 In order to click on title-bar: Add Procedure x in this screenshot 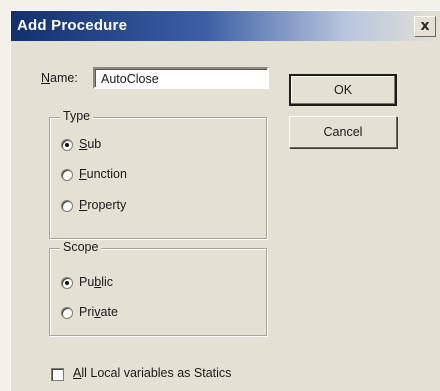, I will do `click(225, 26)`.